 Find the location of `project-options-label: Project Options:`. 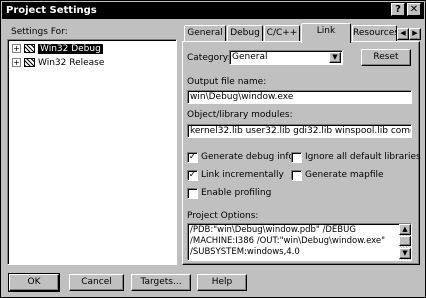

project-options-label: Project Options: is located at coordinates (223, 216).